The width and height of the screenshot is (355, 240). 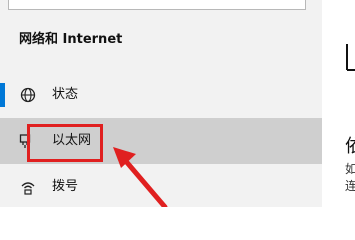 I want to click on content-text-line: 如, so click(x=350, y=169).